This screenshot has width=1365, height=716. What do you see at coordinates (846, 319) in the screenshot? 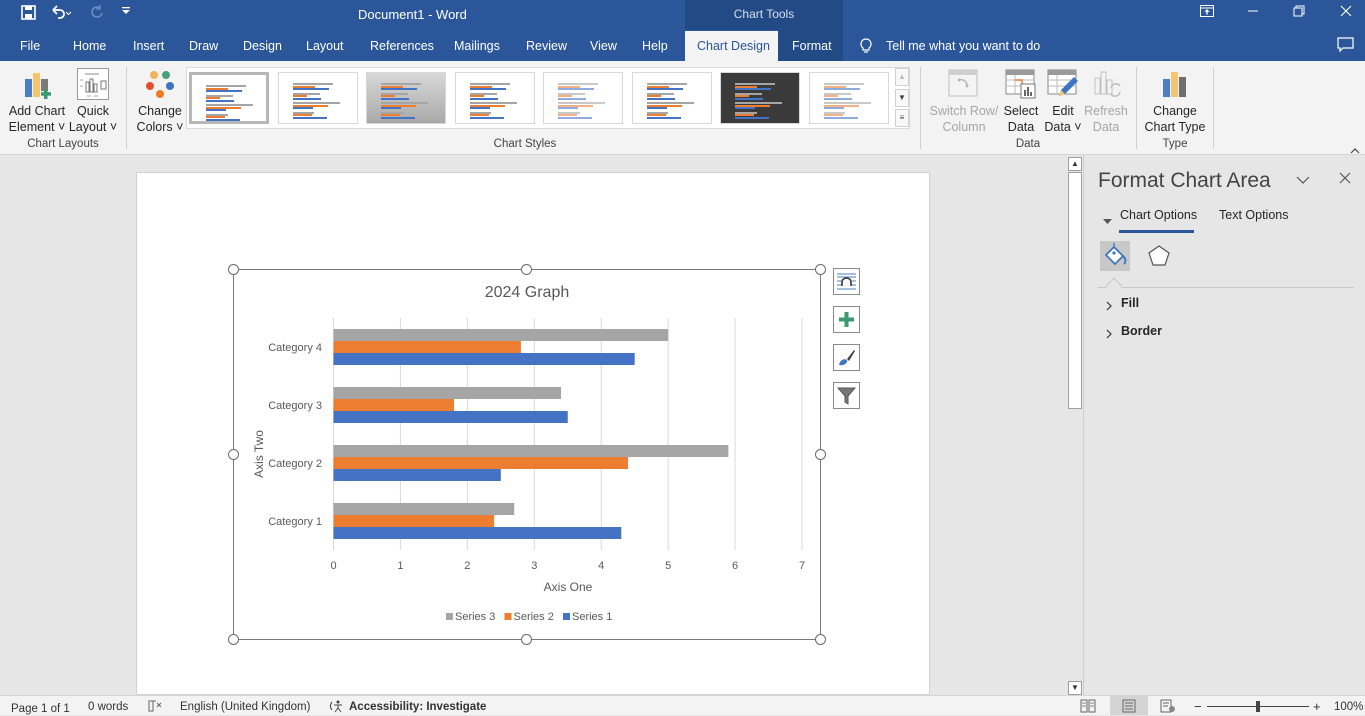
I see `chart-elements-button` at bounding box center [846, 319].